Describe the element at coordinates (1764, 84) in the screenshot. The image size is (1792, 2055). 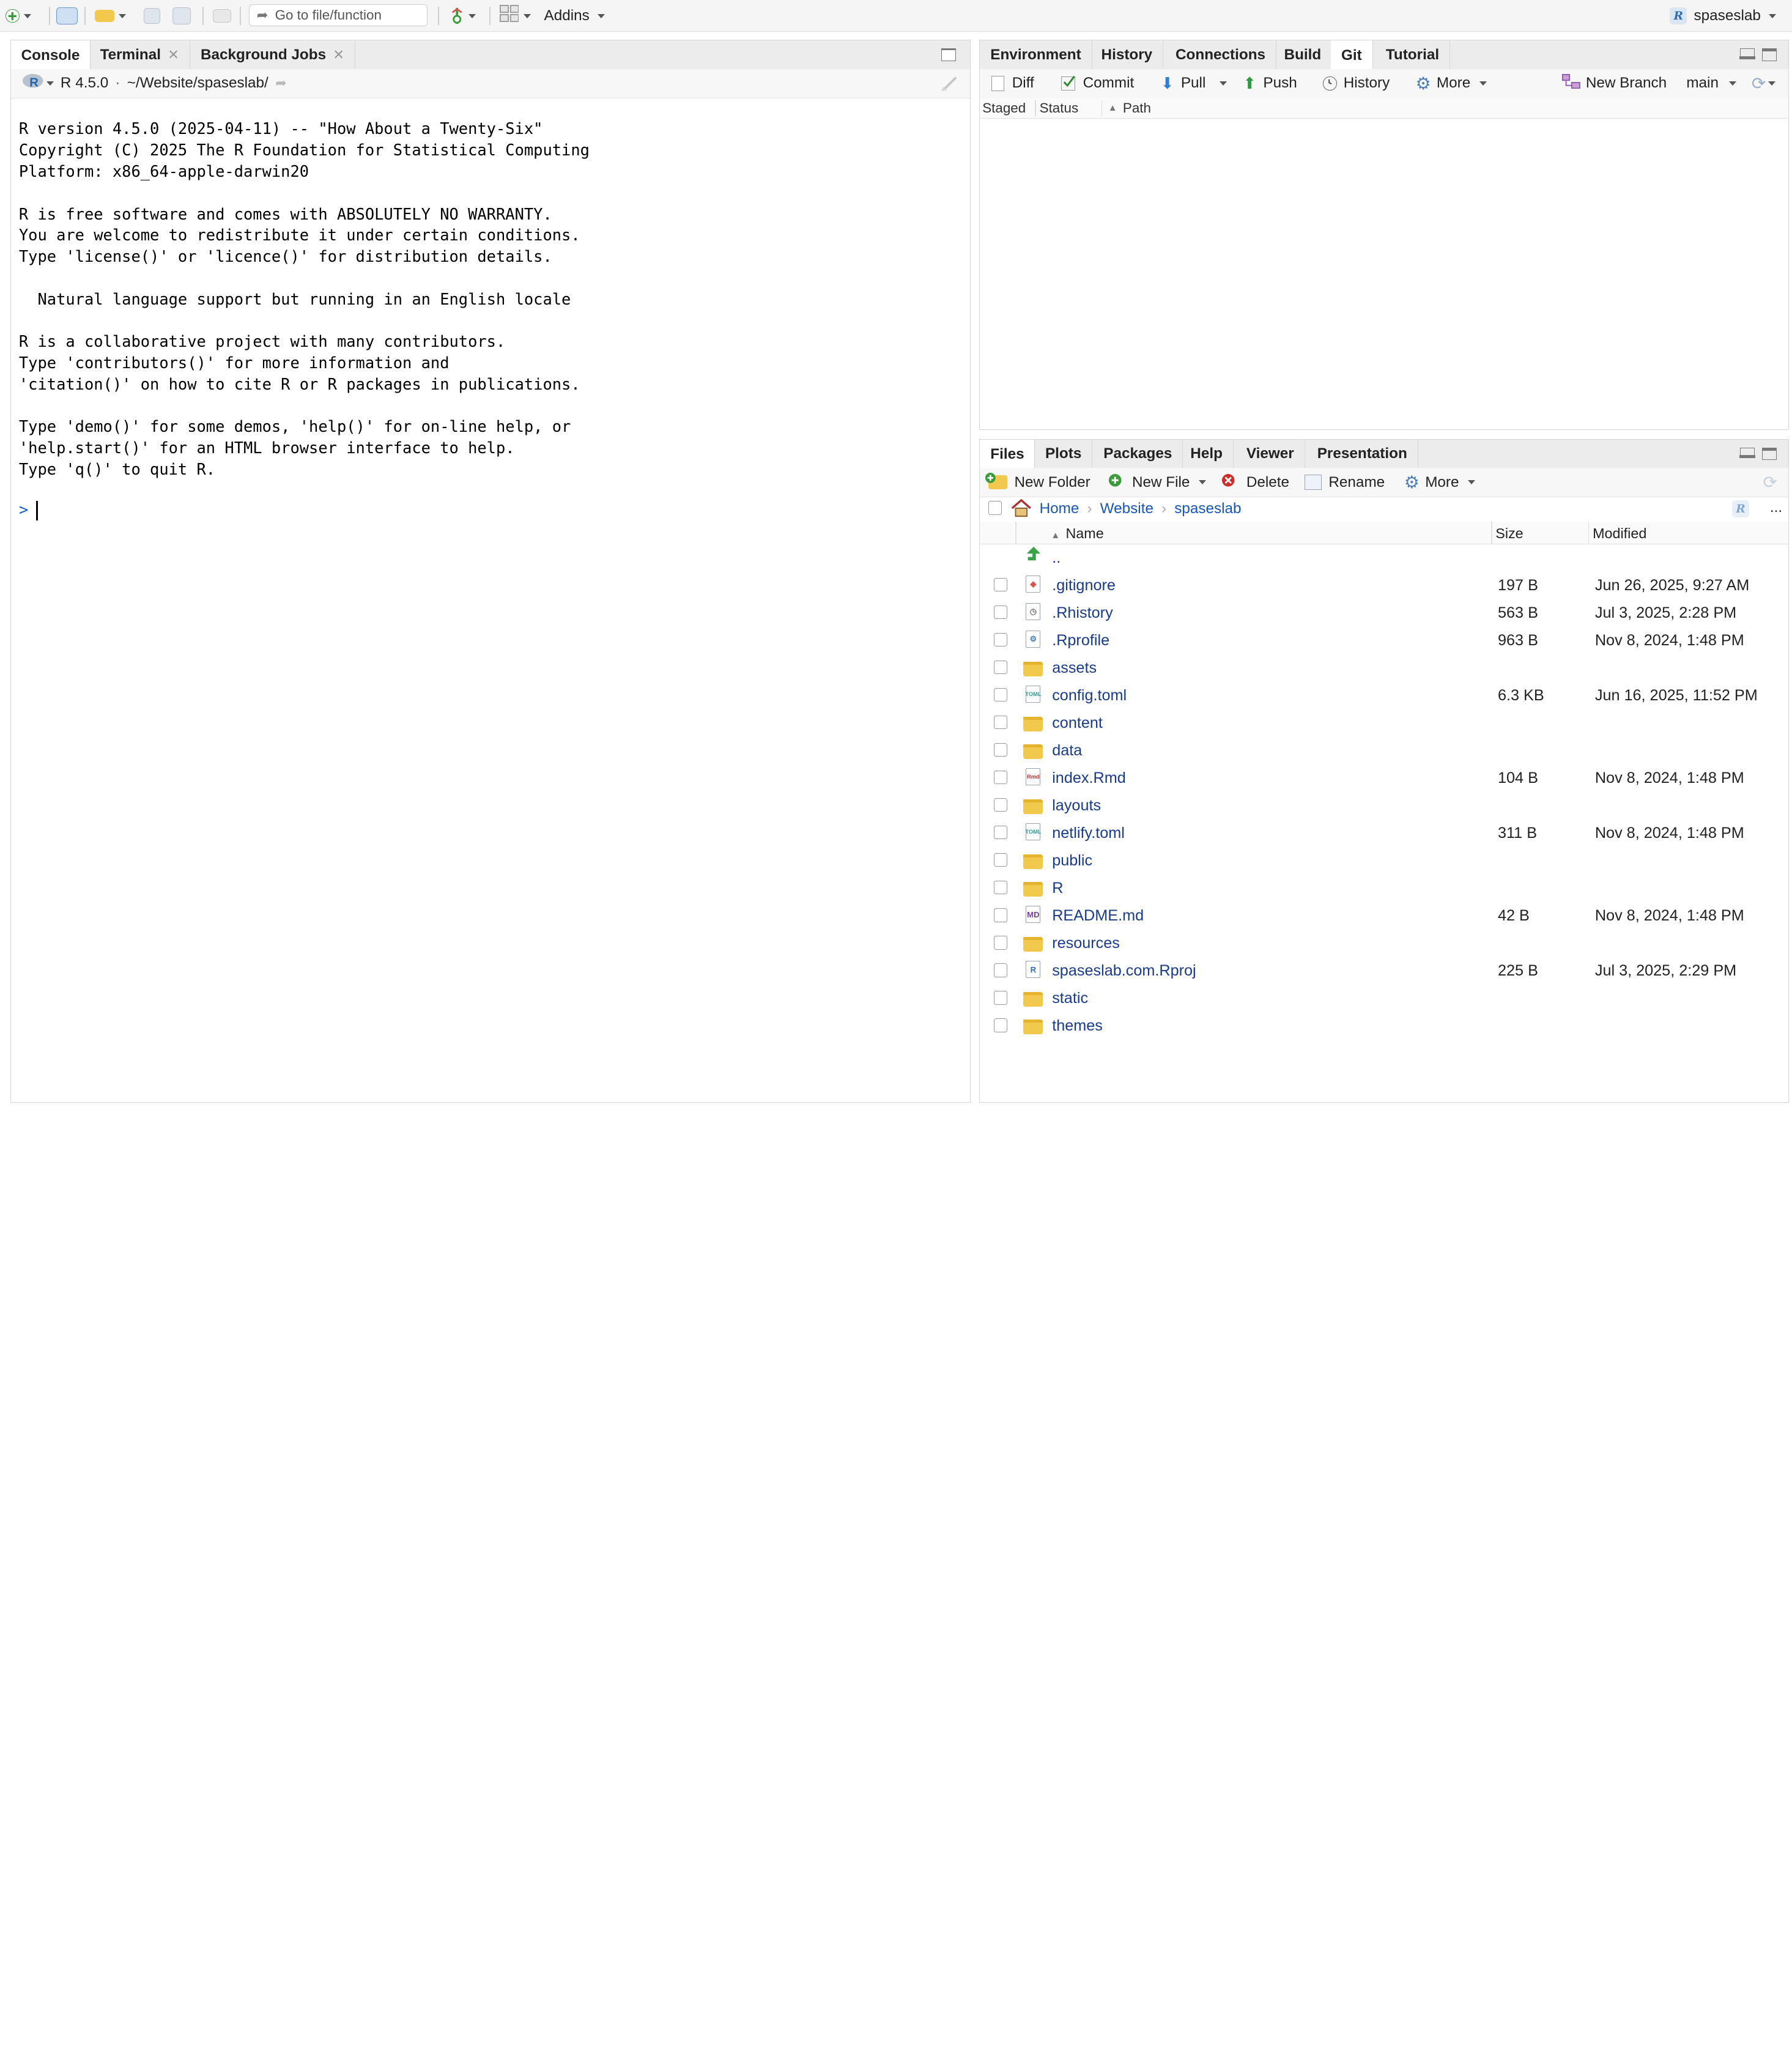
I see `refresh-button: ⟳` at that location.